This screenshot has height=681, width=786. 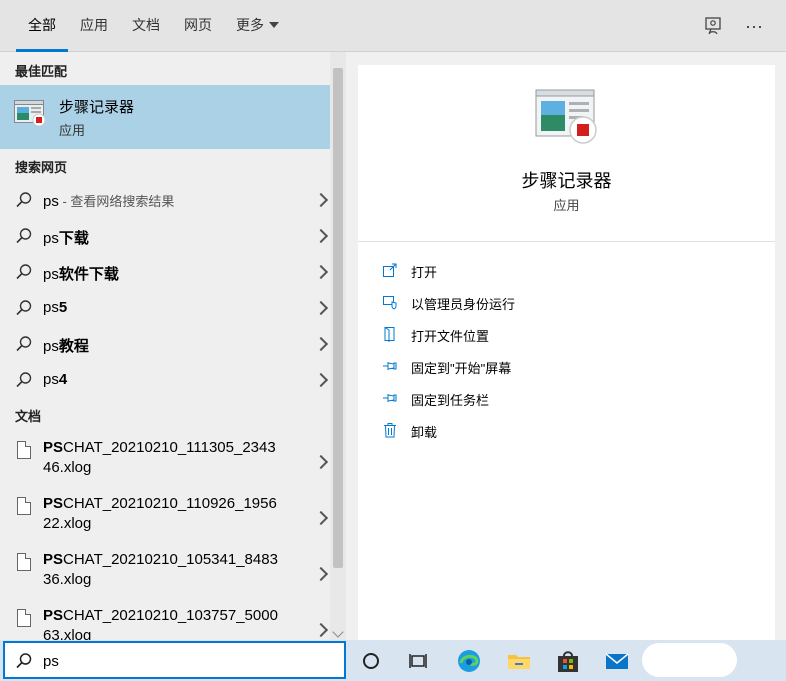 I want to click on scroll-down-icon, so click(x=338, y=632).